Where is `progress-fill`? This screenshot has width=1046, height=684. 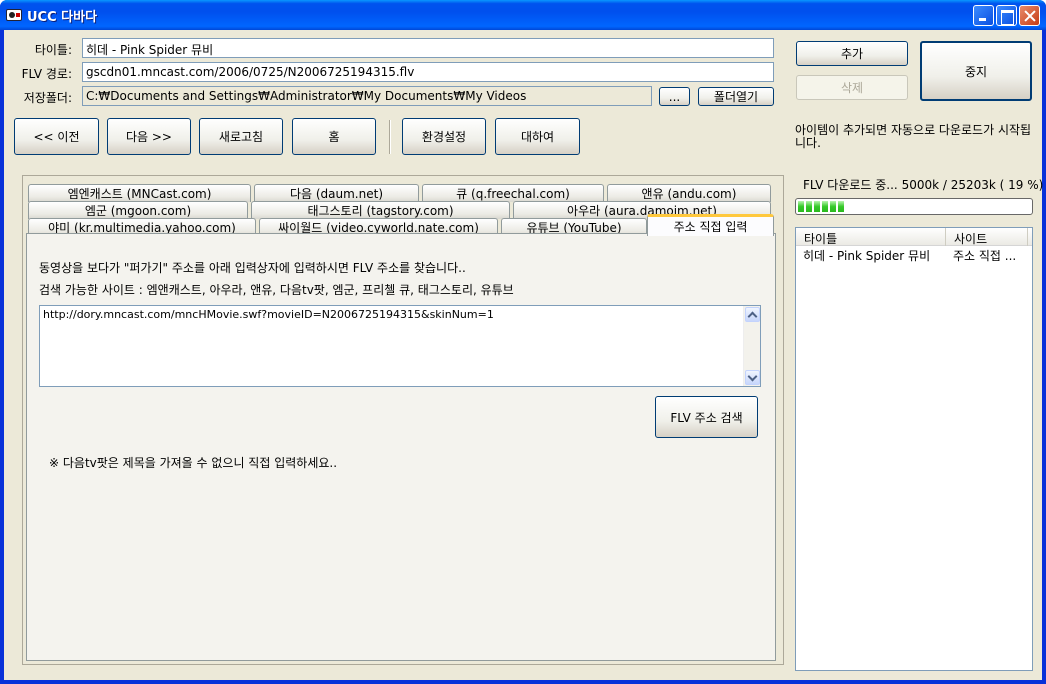 progress-fill is located at coordinates (914, 206).